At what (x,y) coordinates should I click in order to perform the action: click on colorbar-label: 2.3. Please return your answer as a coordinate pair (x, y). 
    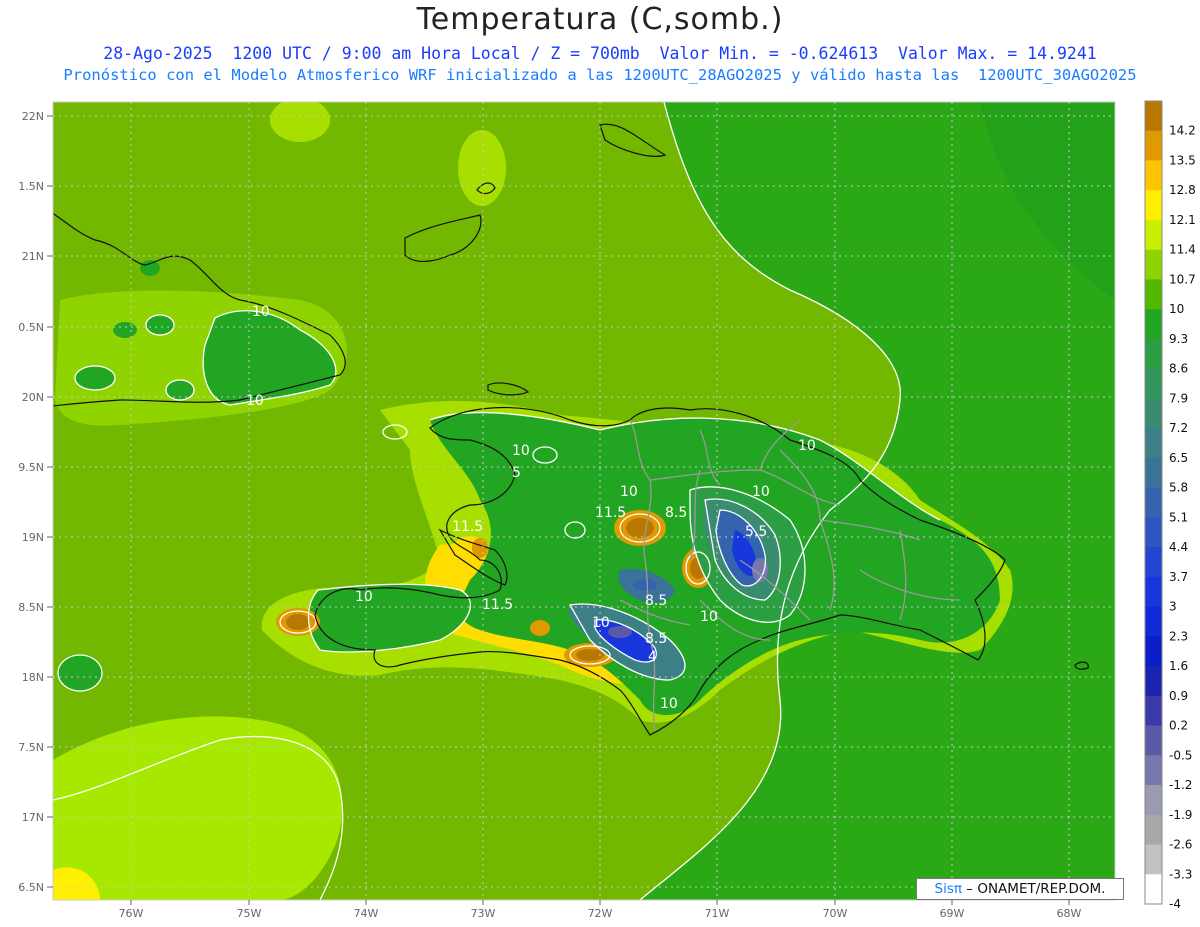
    Looking at the image, I should click on (1178, 636).